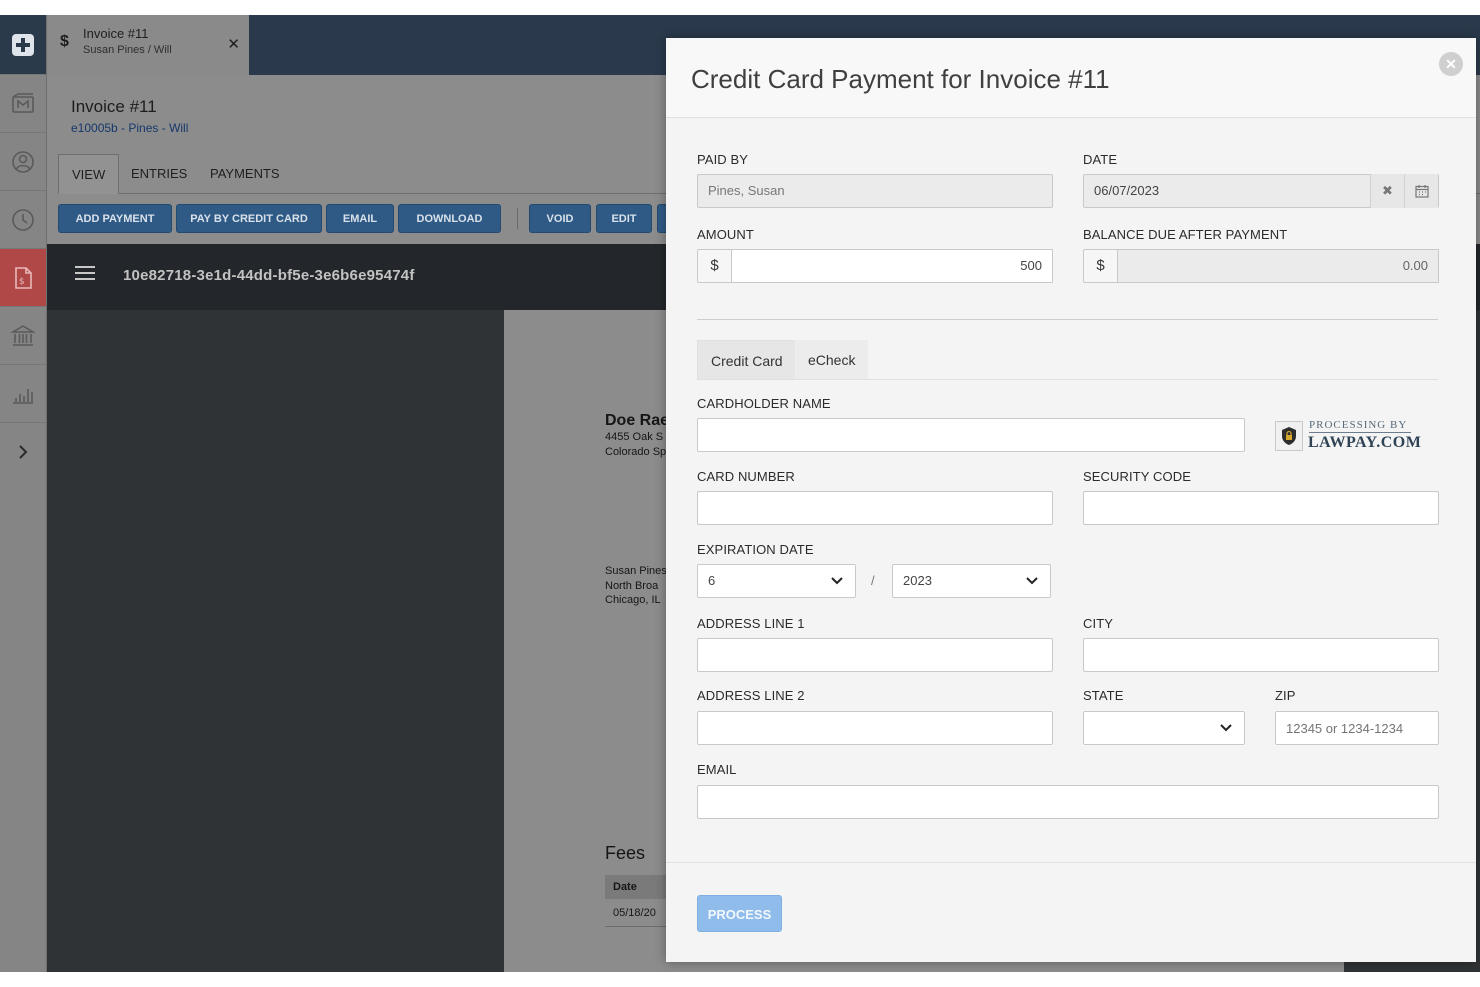  What do you see at coordinates (1358, 425) in the screenshot?
I see `processing-by-text: PROCESSING BY` at bounding box center [1358, 425].